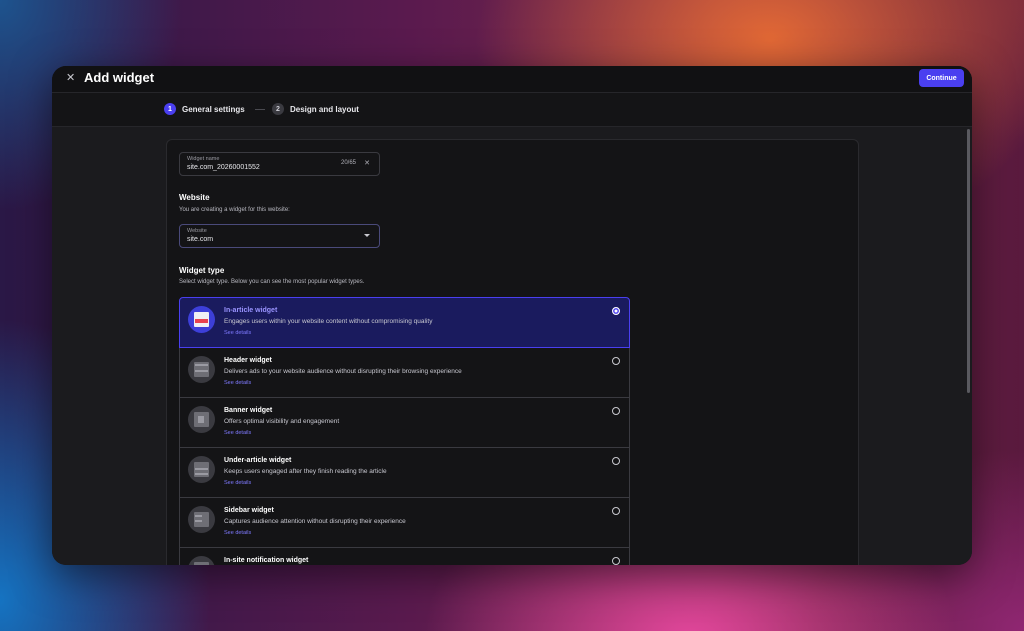 This screenshot has width=1024, height=631. I want to click on widget-name-value: site.com_20260001552, so click(223, 167).